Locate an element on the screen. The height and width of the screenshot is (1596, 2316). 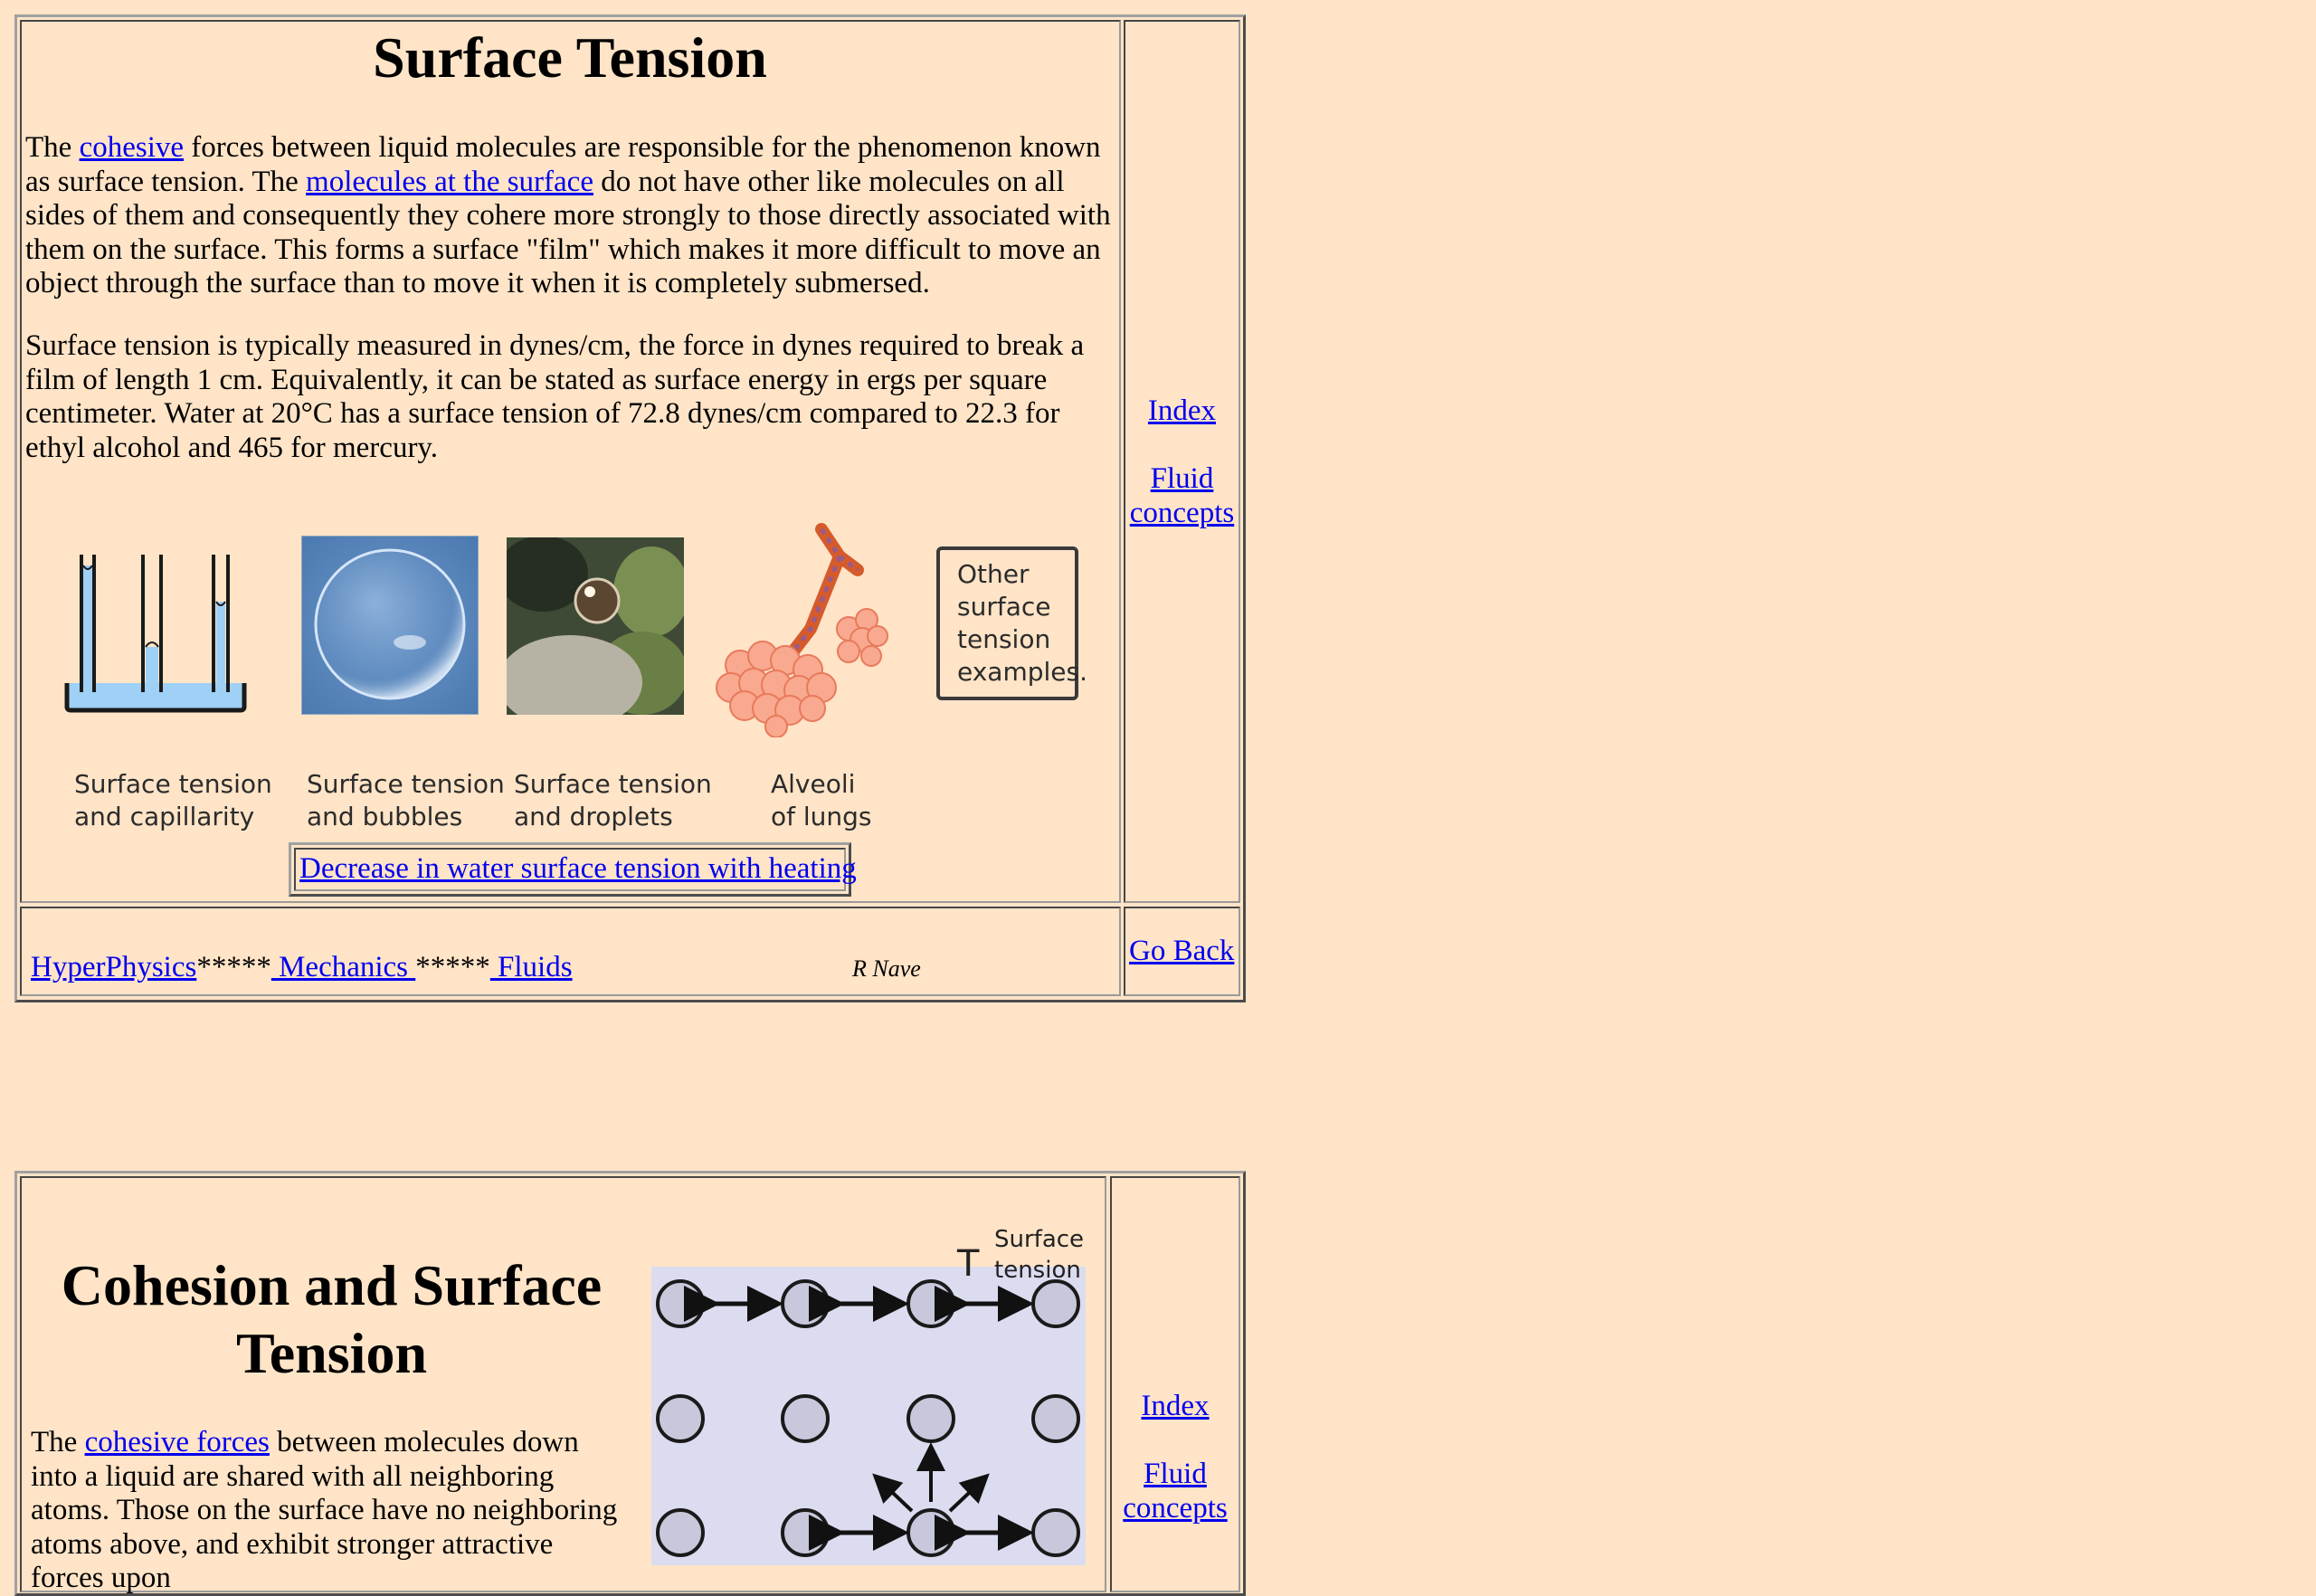
cohesion-text-1: The is located at coordinates (58, 1442).